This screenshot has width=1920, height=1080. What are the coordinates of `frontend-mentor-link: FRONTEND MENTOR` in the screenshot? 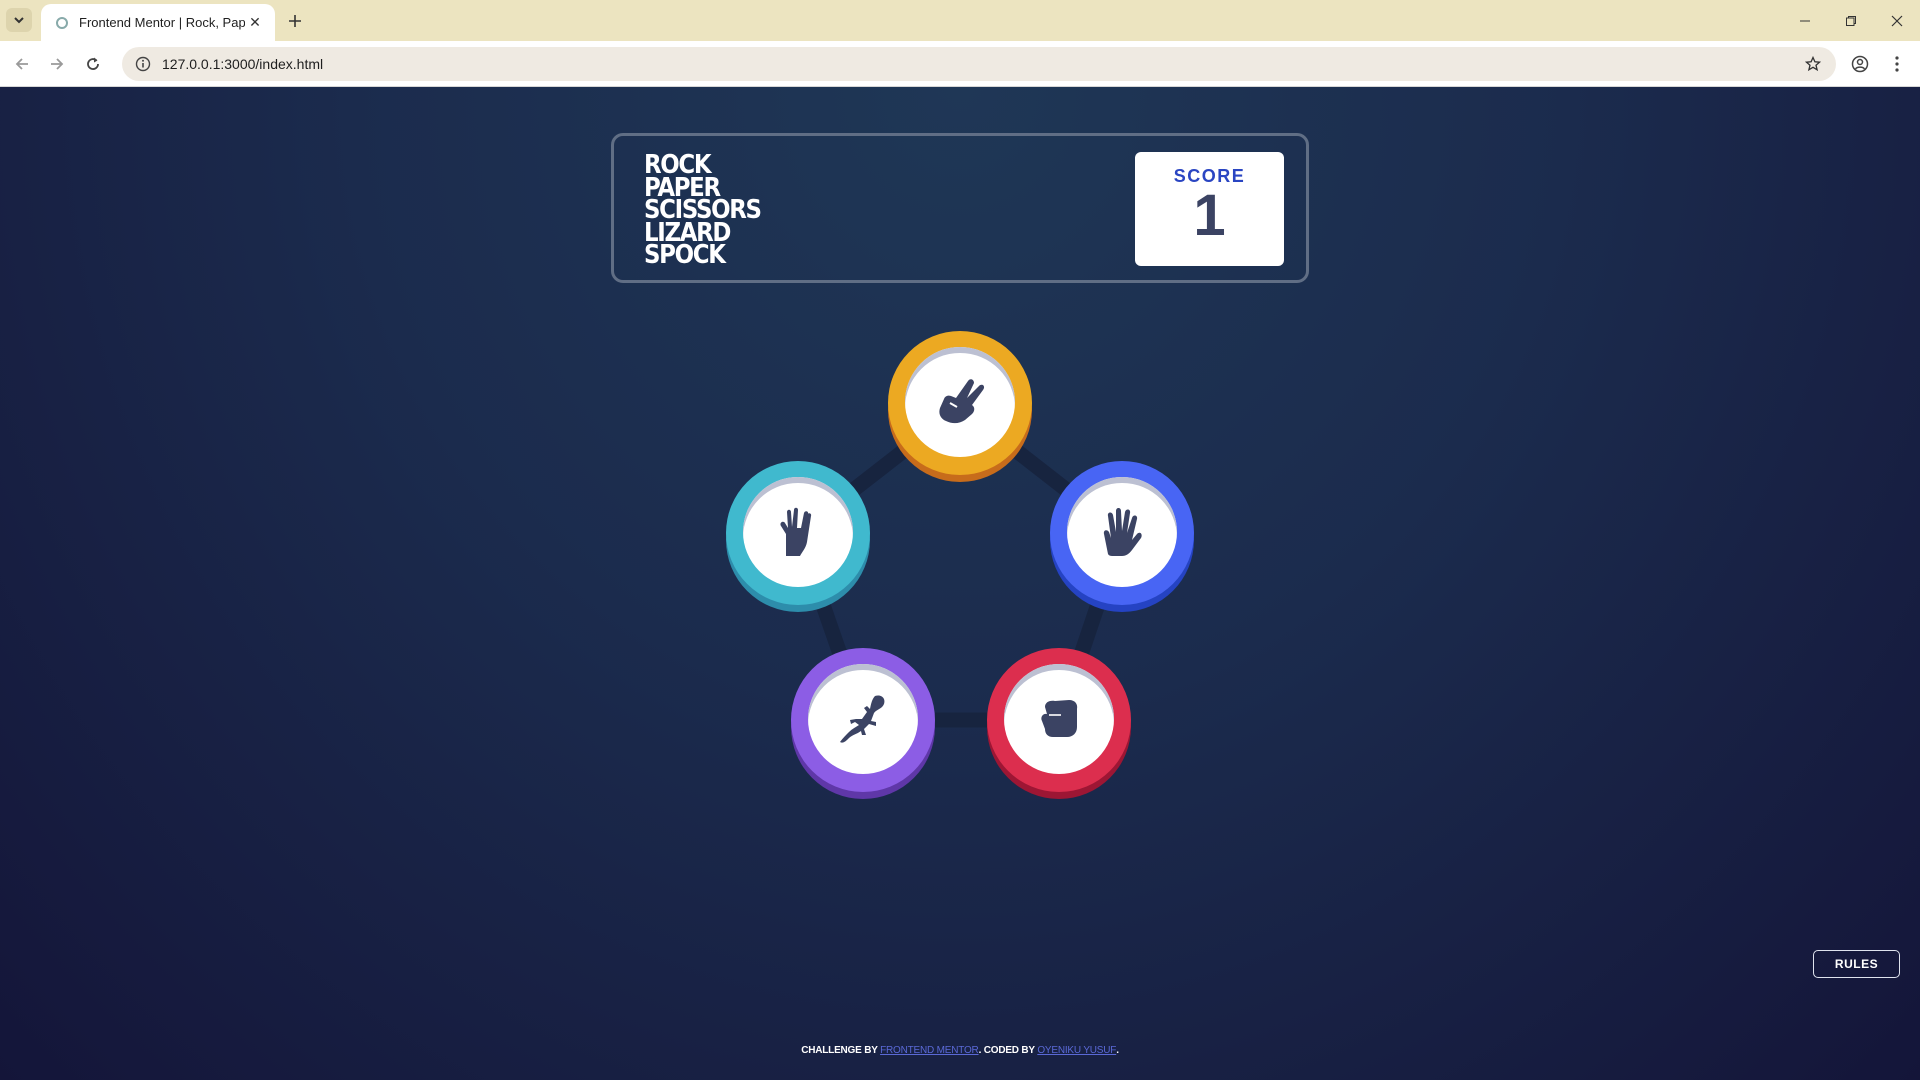 It's located at (929, 1050).